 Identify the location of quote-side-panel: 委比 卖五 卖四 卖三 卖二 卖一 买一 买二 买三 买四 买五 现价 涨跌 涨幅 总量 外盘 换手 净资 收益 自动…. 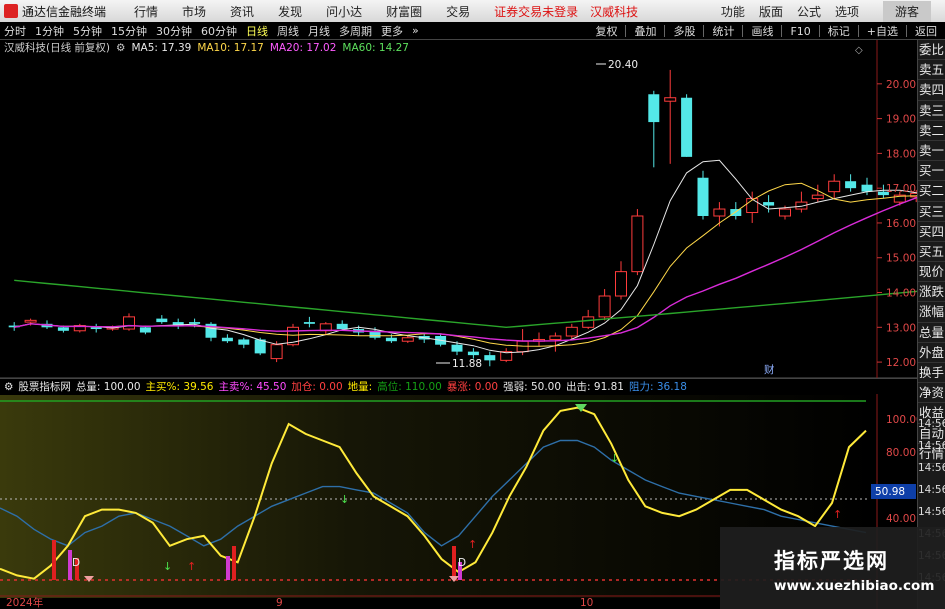
(931, 324).